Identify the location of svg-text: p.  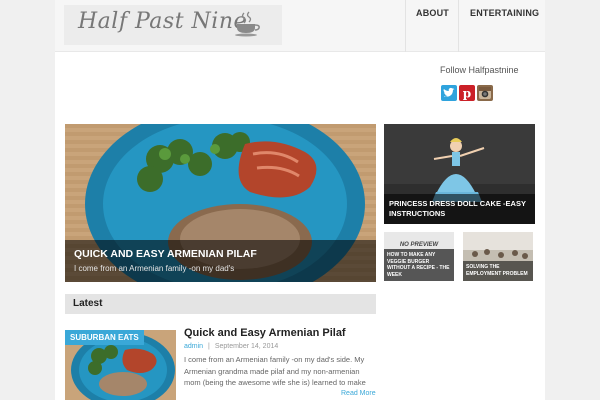
(467, 94).